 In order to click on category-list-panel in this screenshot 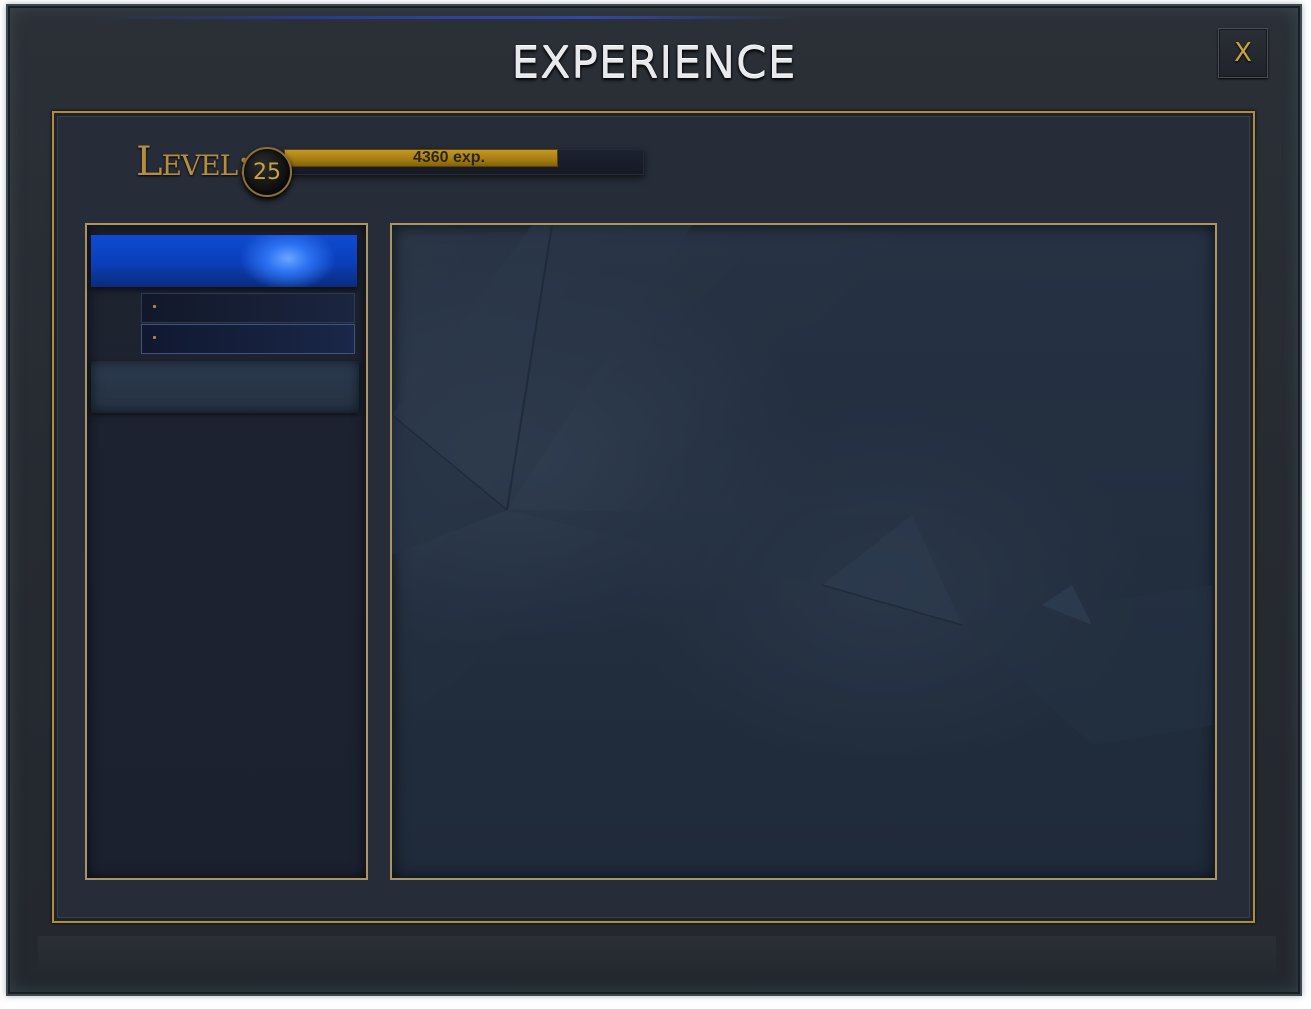, I will do `click(226, 551)`.